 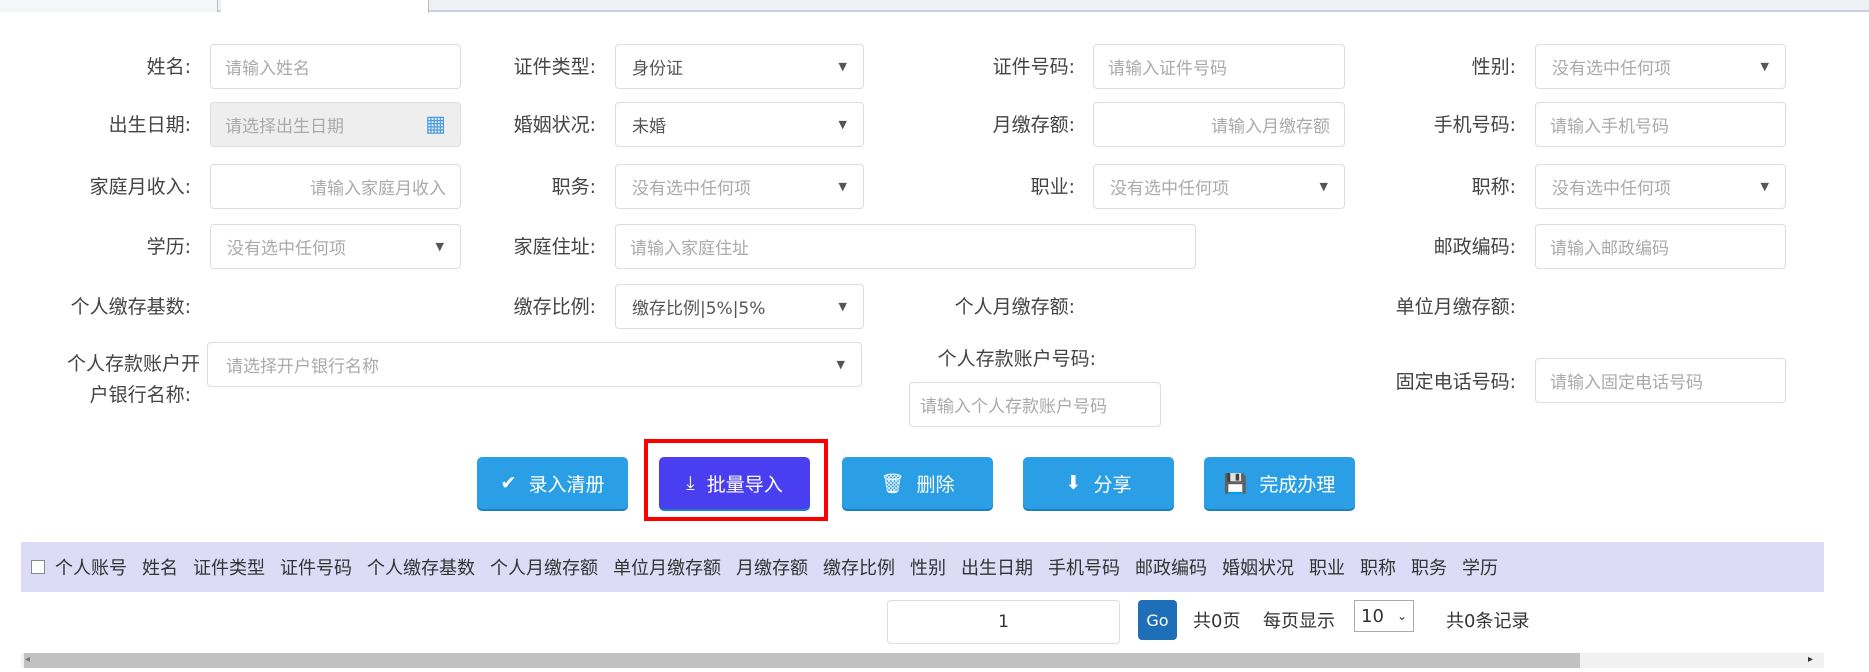 I want to click on per-page-select: 10 ⌄, so click(x=1384, y=616).